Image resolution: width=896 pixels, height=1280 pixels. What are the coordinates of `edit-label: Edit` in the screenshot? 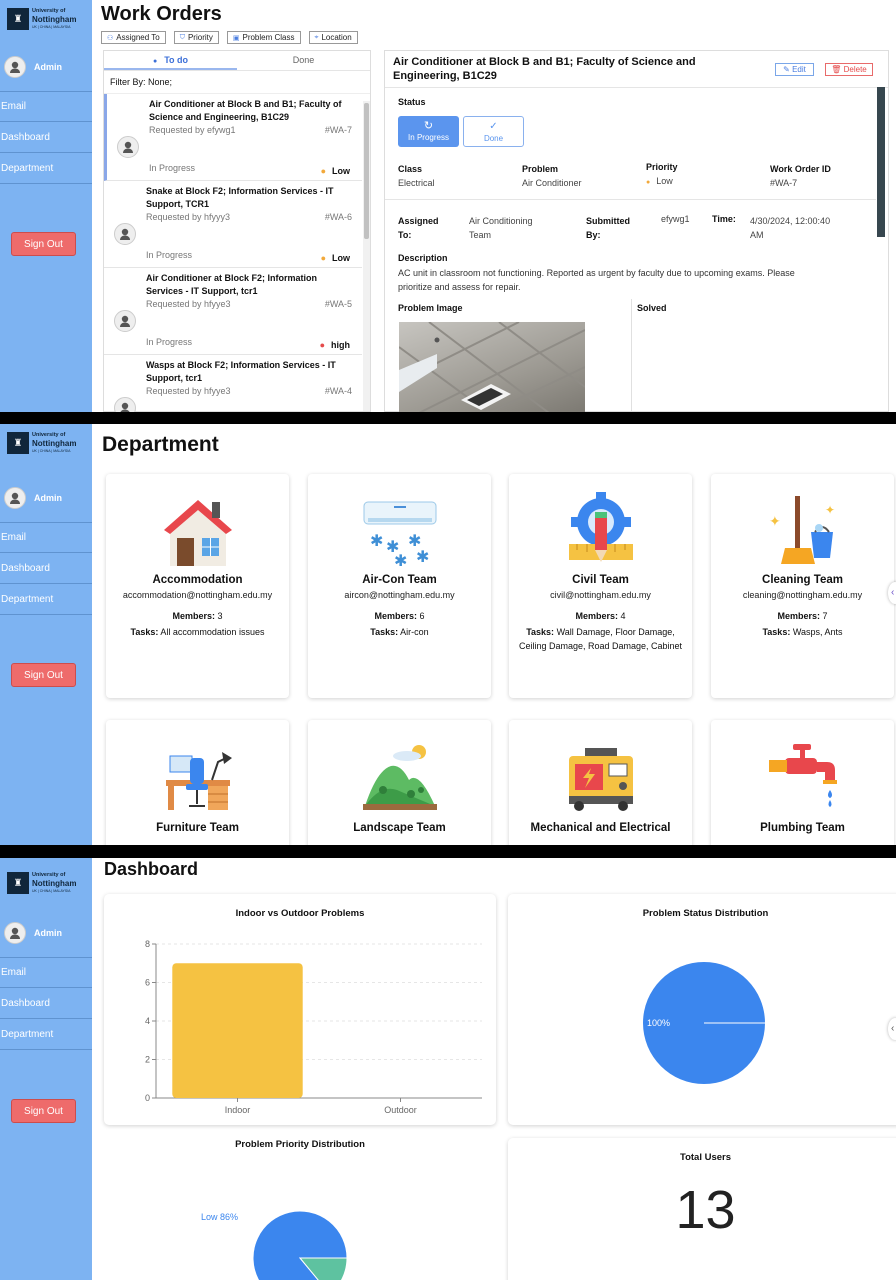 It's located at (799, 69).